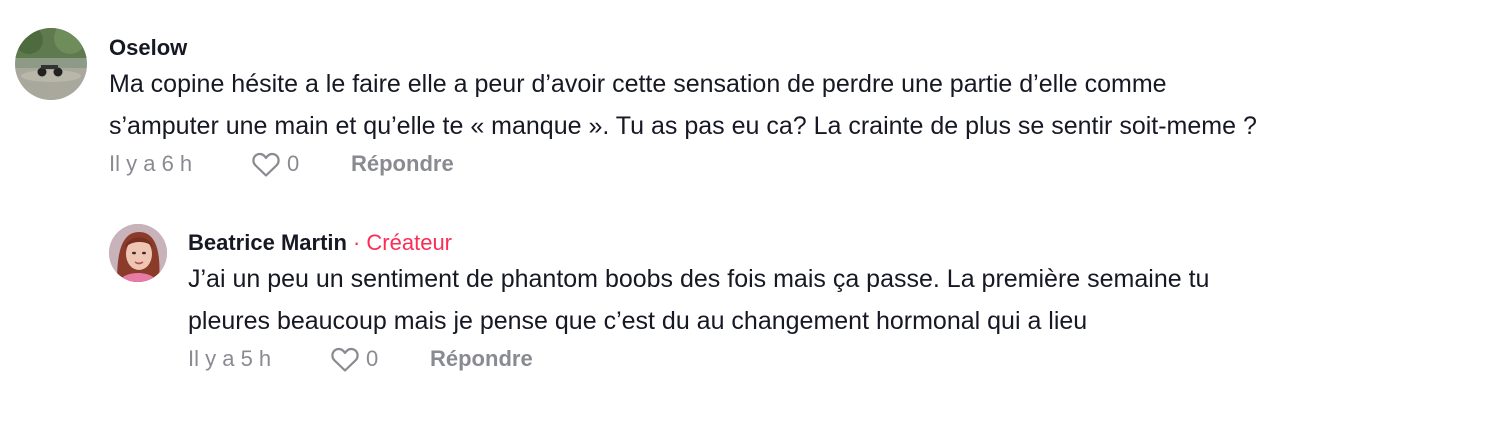  I want to click on comment-header: Beatrice Martin · Créateur, so click(698, 243).